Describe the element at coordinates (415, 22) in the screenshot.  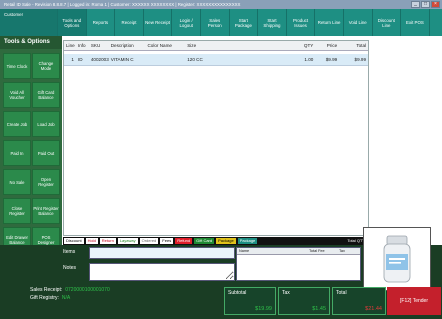
I see `exit-pos-button: Exit POS` at that location.